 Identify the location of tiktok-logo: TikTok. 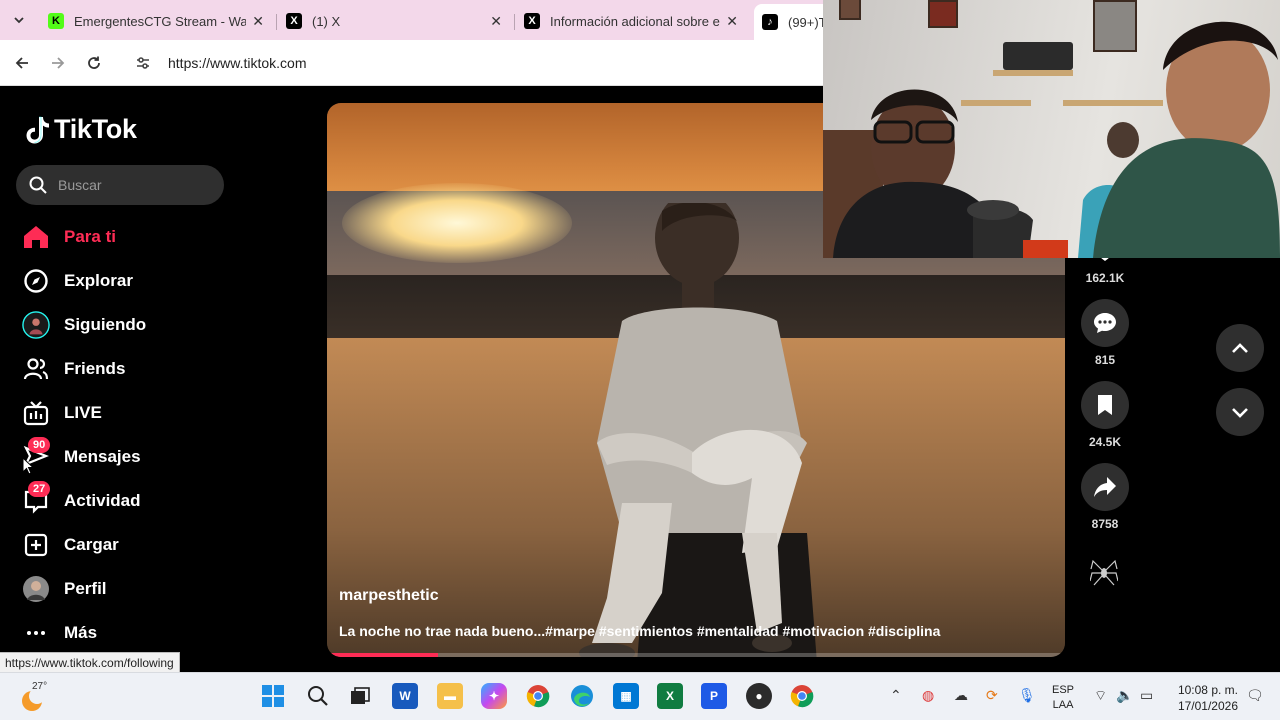
(80, 129).